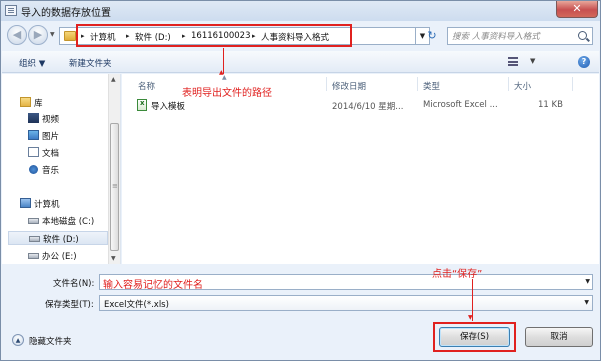 This screenshot has width=601, height=361. I want to click on filetype-label: 保存类型(T):, so click(69, 305).